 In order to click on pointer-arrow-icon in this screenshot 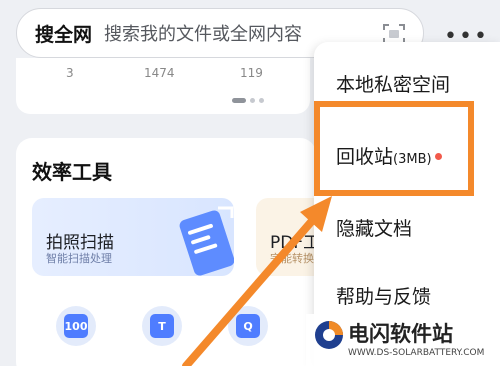, I will do `click(257, 281)`.